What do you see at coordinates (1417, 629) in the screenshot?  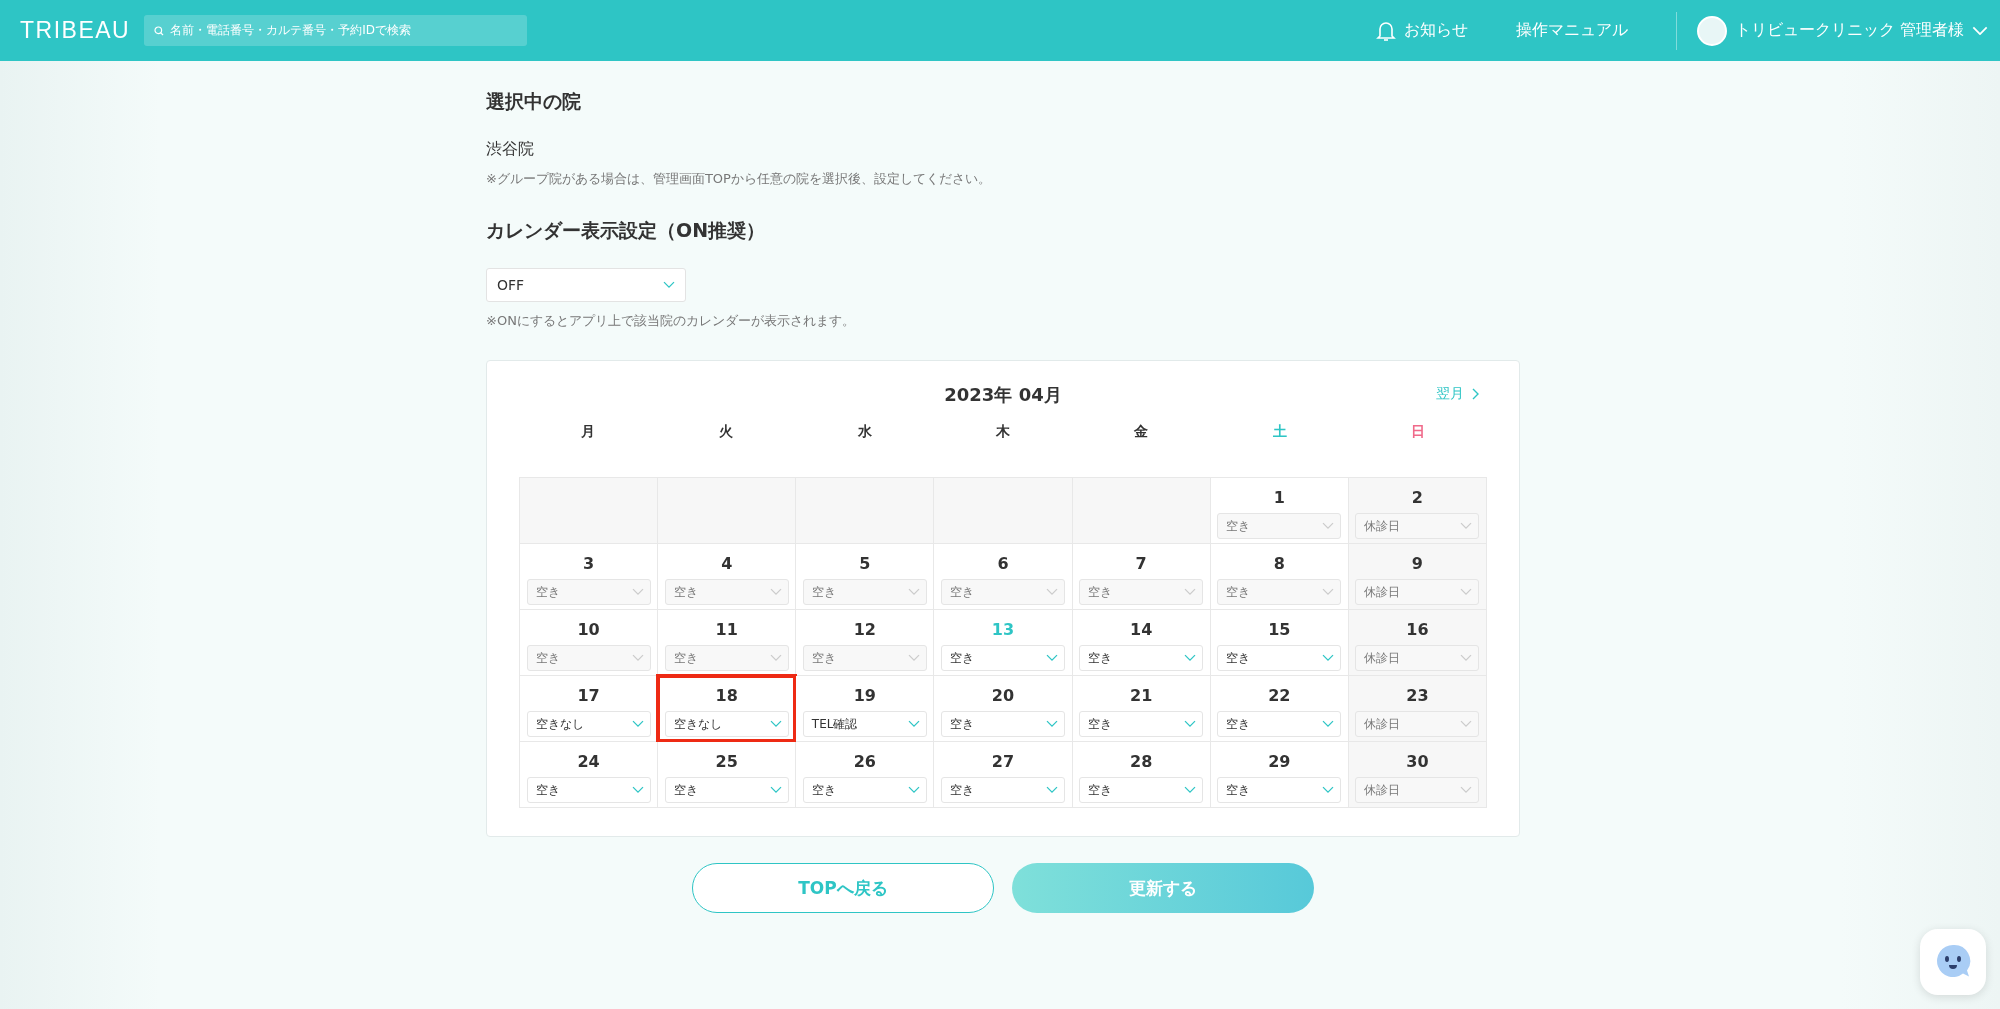 I see `day-number: 16` at bounding box center [1417, 629].